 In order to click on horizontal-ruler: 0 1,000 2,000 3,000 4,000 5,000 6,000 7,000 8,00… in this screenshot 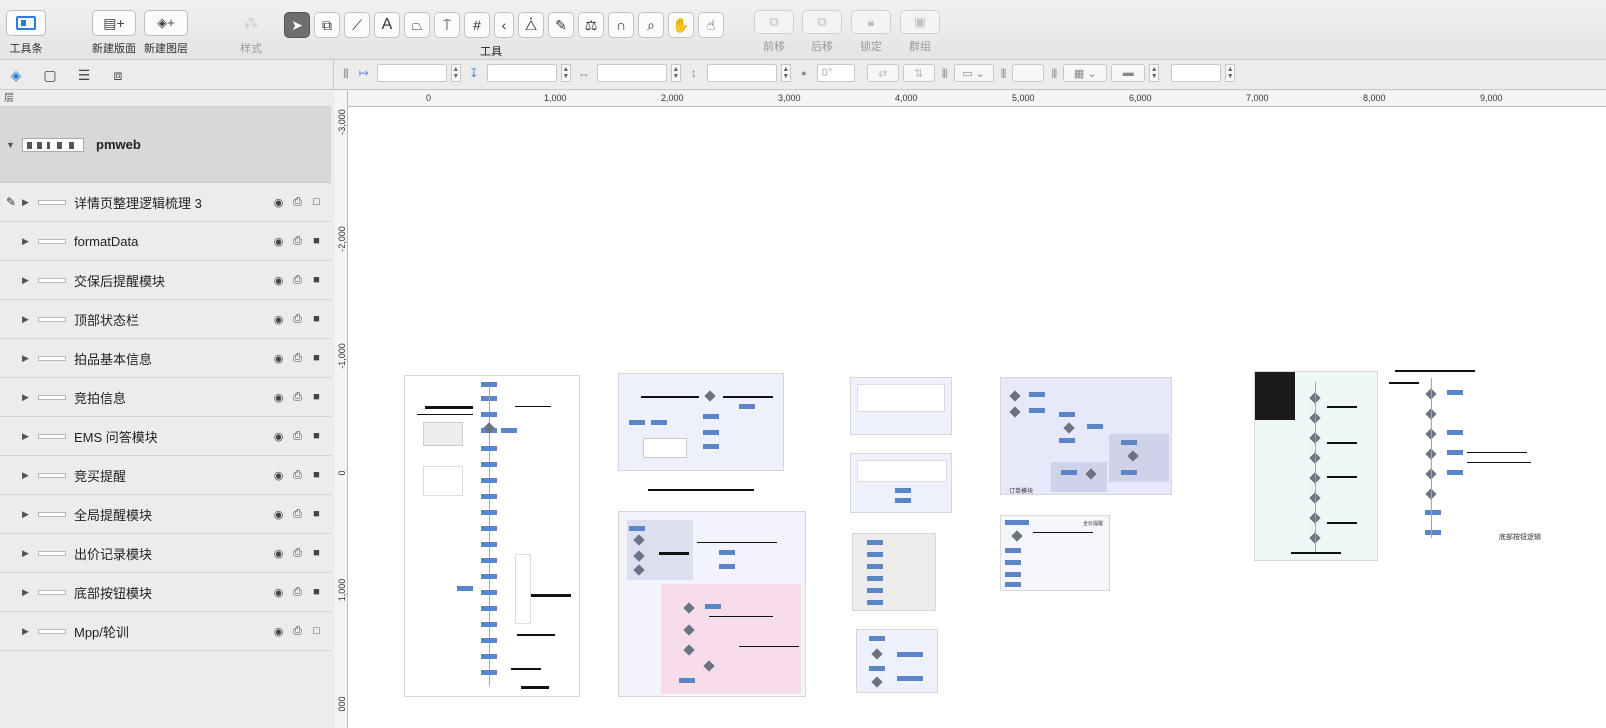, I will do `click(977, 99)`.